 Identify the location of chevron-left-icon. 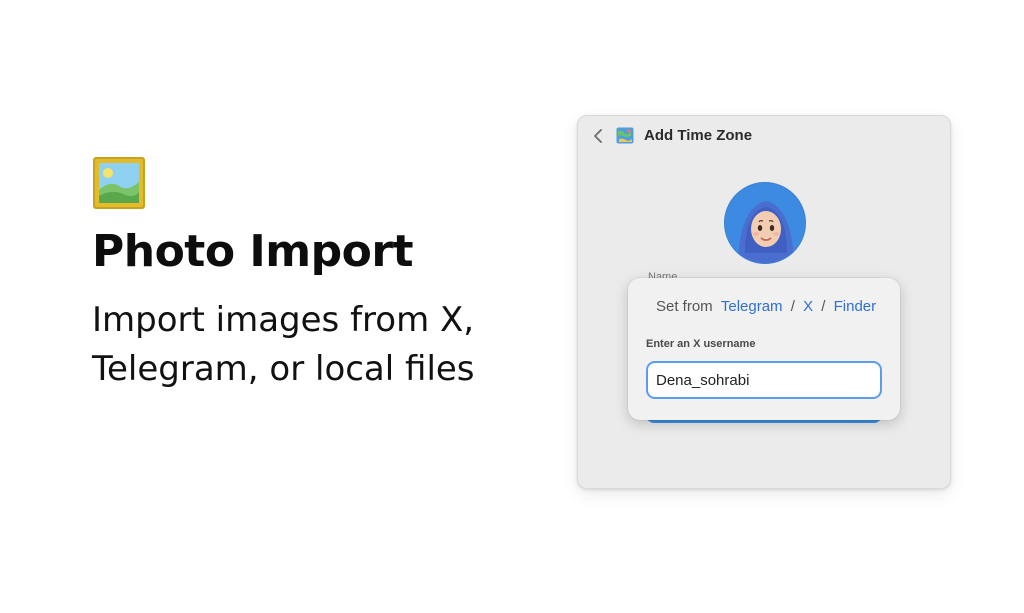
(598, 136).